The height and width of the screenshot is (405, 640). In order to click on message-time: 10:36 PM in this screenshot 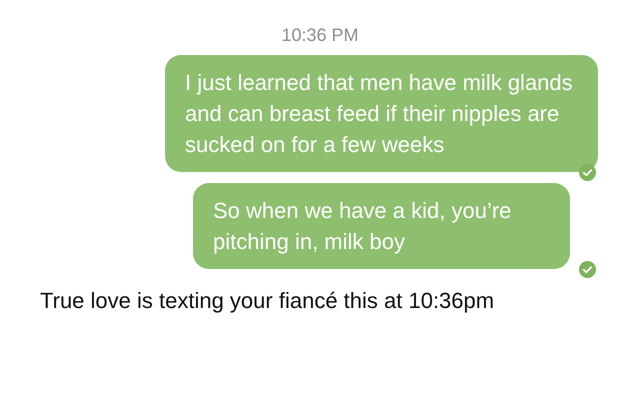, I will do `click(320, 35)`.